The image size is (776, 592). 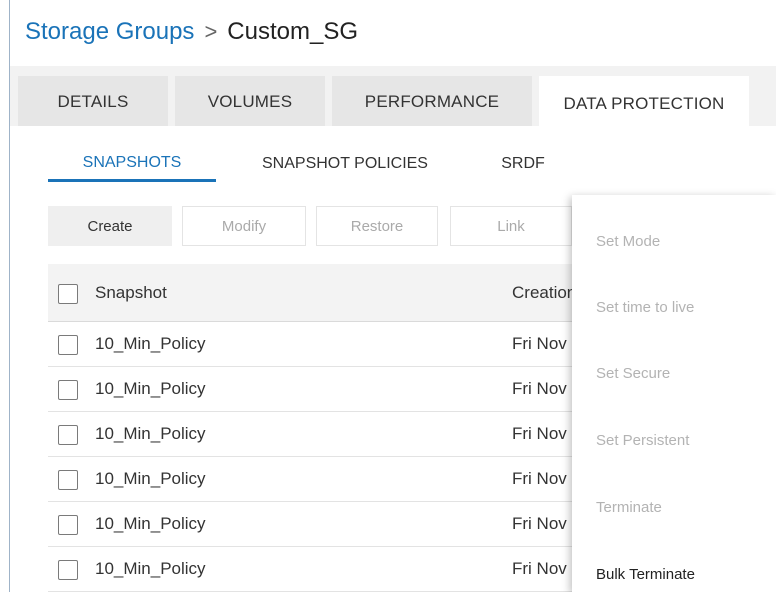 What do you see at coordinates (131, 293) in the screenshot?
I see `column-header-snapshot: Snapshot` at bounding box center [131, 293].